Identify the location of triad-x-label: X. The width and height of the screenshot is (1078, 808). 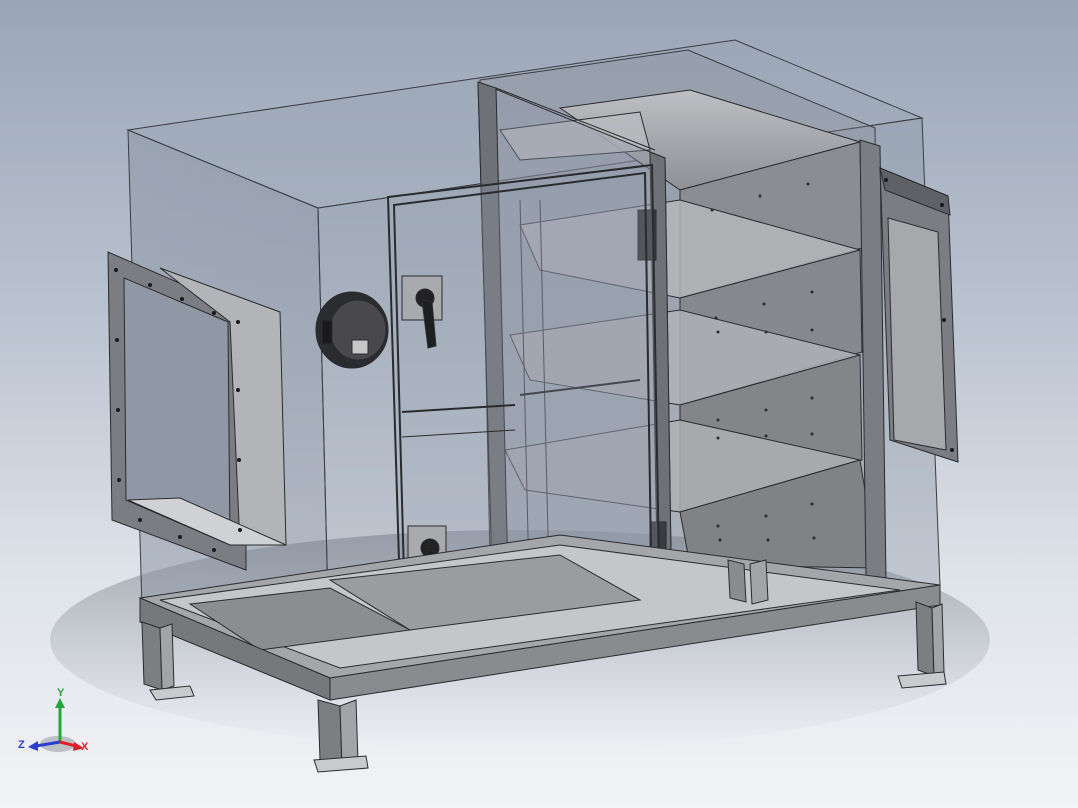
(85, 747).